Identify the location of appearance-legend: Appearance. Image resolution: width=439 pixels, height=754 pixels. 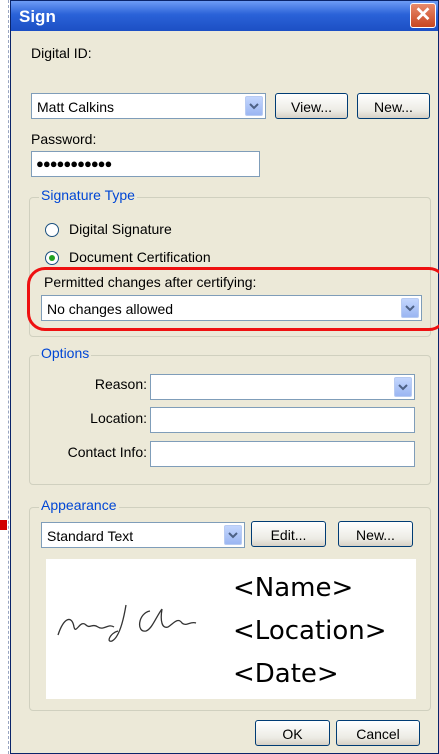
(79, 505).